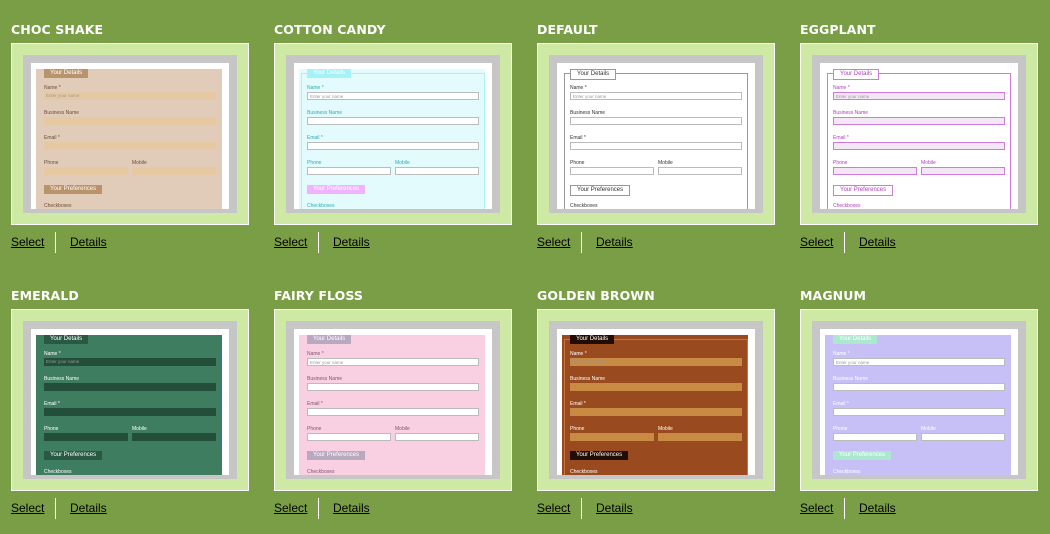 The image size is (1050, 534). I want to click on theme-title: CHOC SHAKE, so click(57, 29).